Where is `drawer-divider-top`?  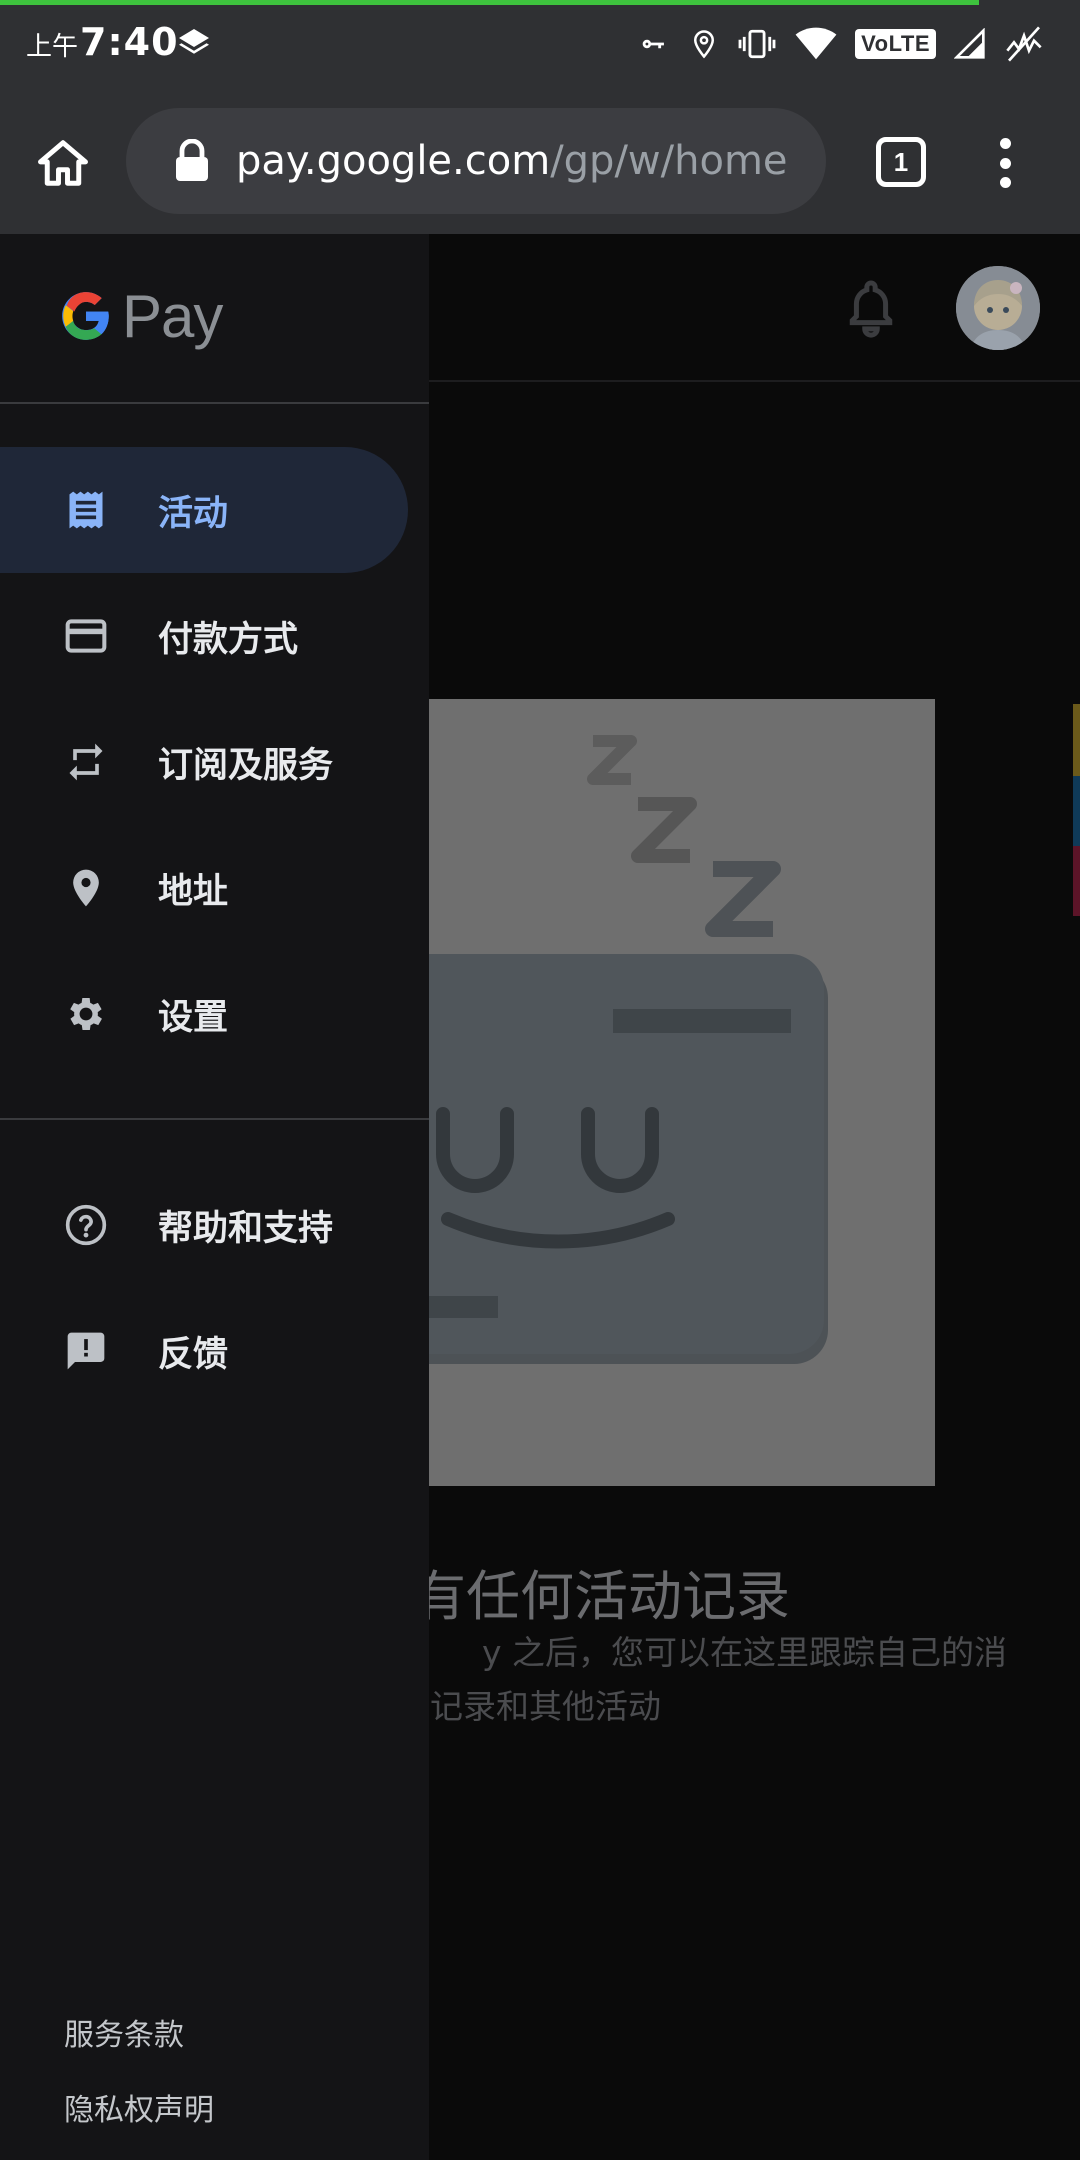 drawer-divider-top is located at coordinates (214, 403).